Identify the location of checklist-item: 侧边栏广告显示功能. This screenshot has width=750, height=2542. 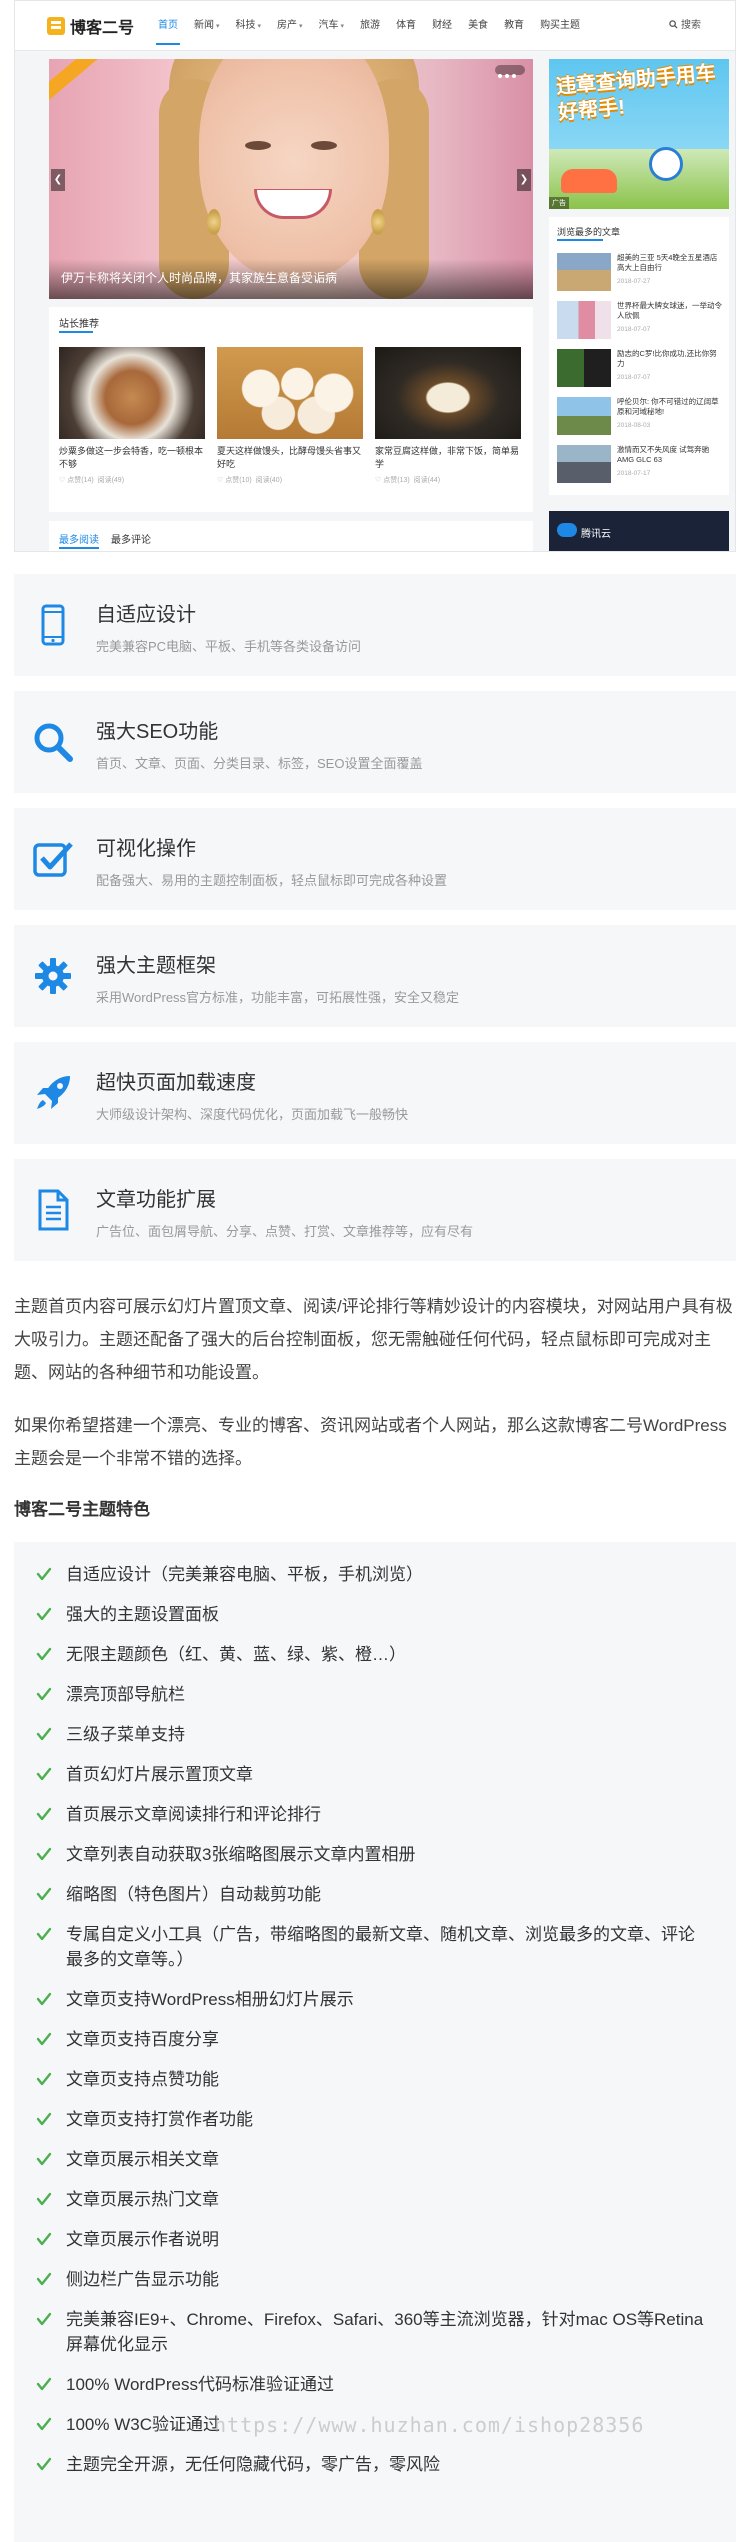
(371, 2279).